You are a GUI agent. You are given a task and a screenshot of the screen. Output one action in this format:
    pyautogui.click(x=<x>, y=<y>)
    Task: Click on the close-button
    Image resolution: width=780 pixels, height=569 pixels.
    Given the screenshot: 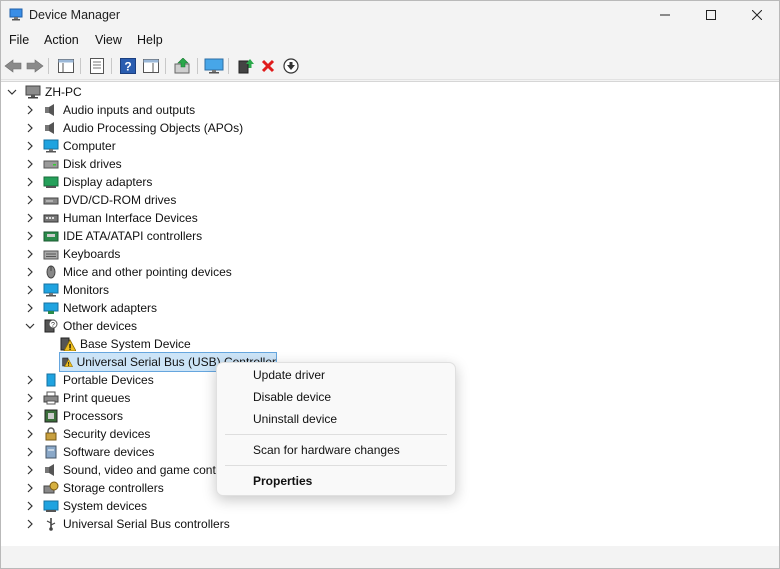 What is the action you would take?
    pyautogui.click(x=756, y=15)
    